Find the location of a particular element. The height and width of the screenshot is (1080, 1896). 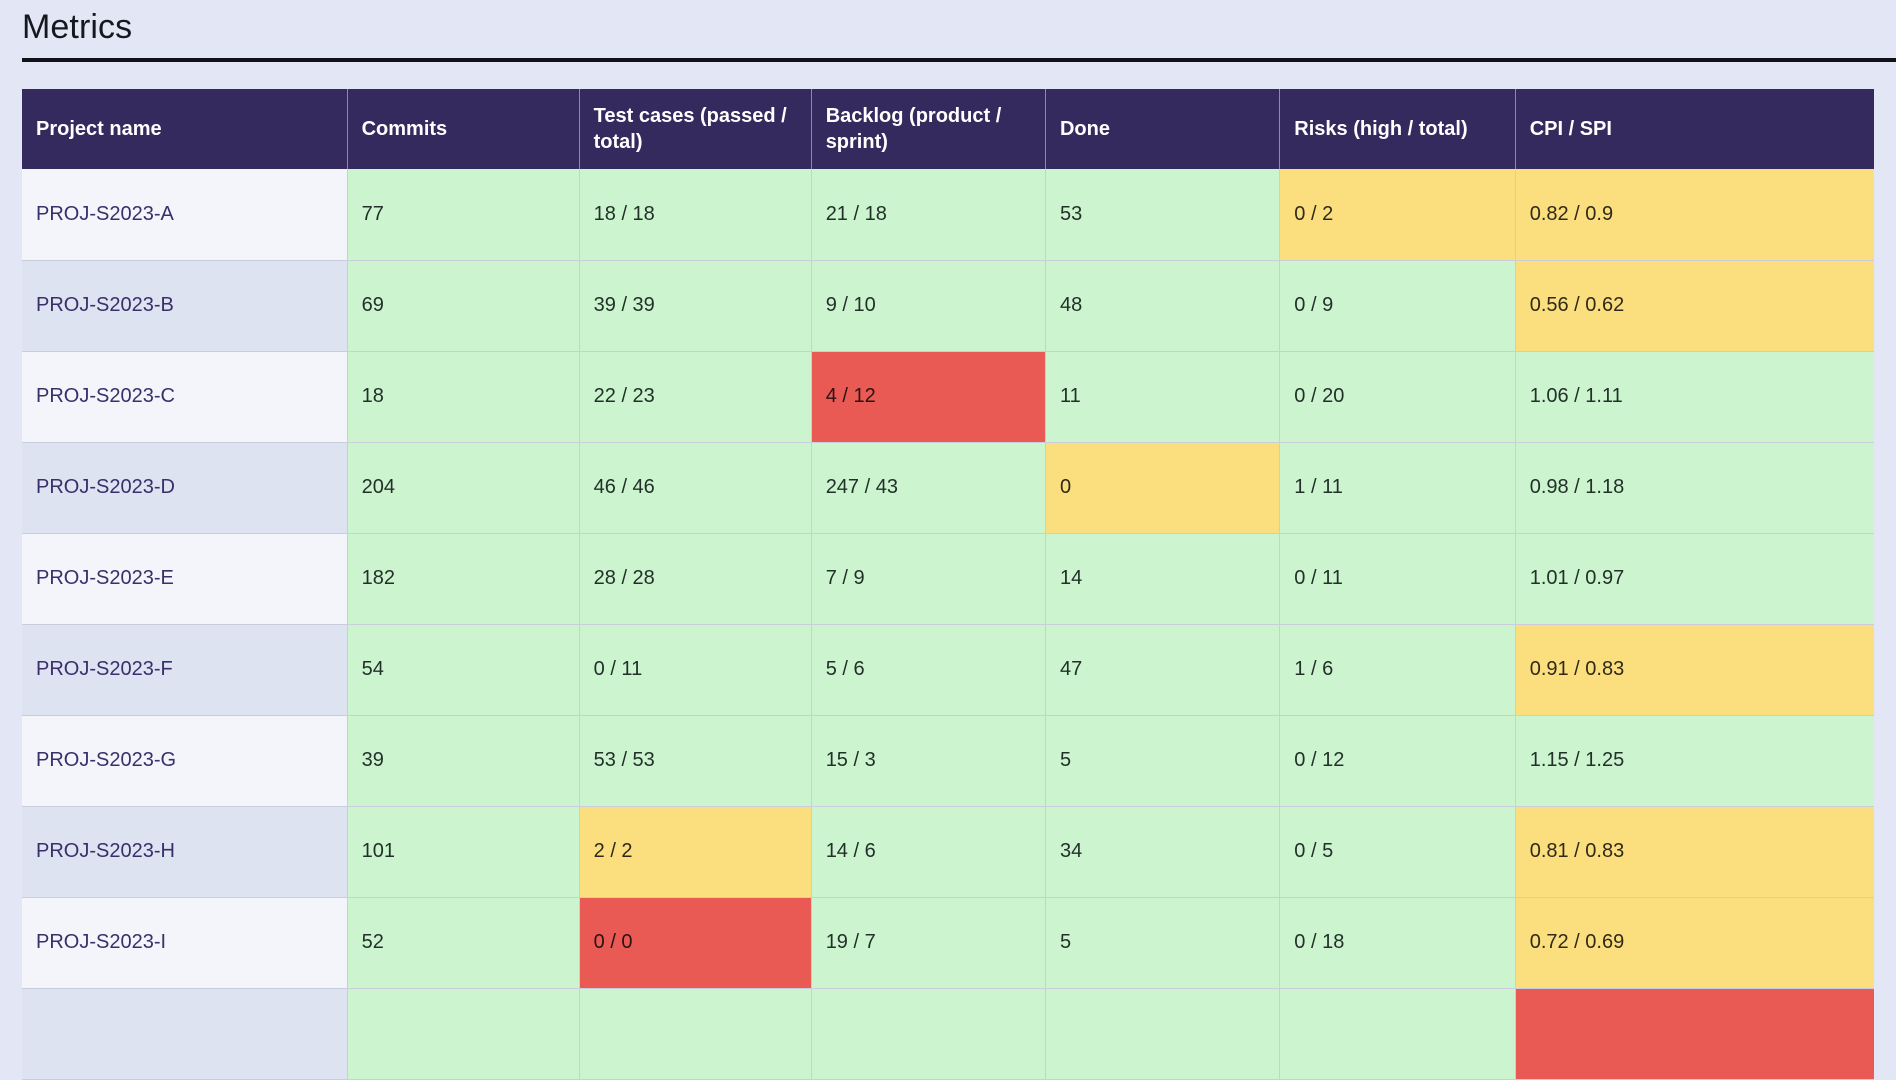

cell-commits: 18 is located at coordinates (463, 397).